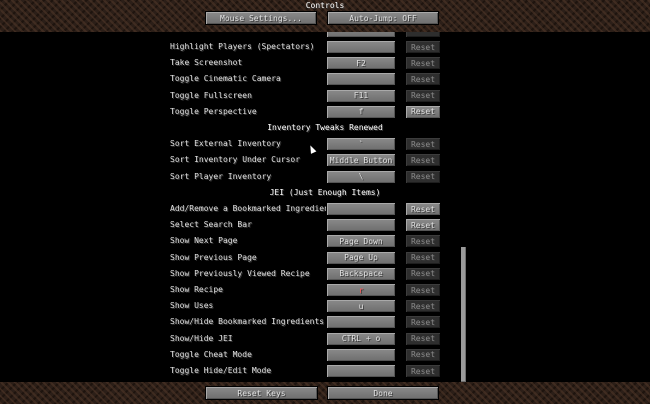 The image size is (650, 404). What do you see at coordinates (213, 257) in the screenshot?
I see `keybind-label: Show Previous Page` at bounding box center [213, 257].